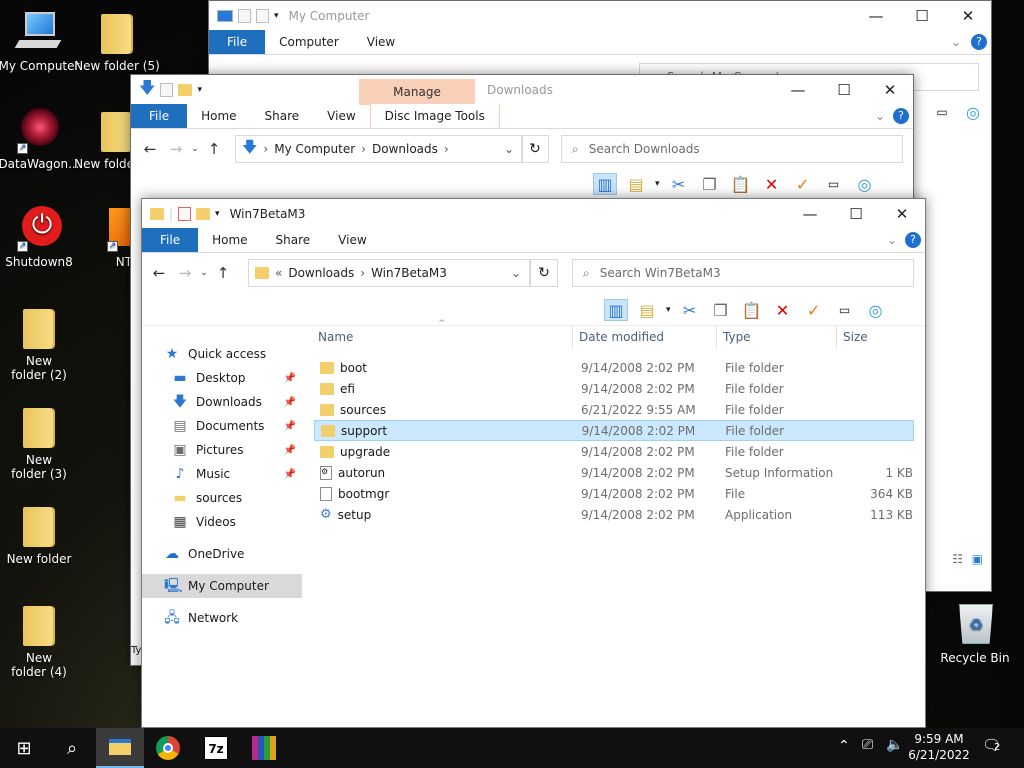 Image resolution: width=1024 pixels, height=768 pixels. I want to click on forward-button: →, so click(176, 149).